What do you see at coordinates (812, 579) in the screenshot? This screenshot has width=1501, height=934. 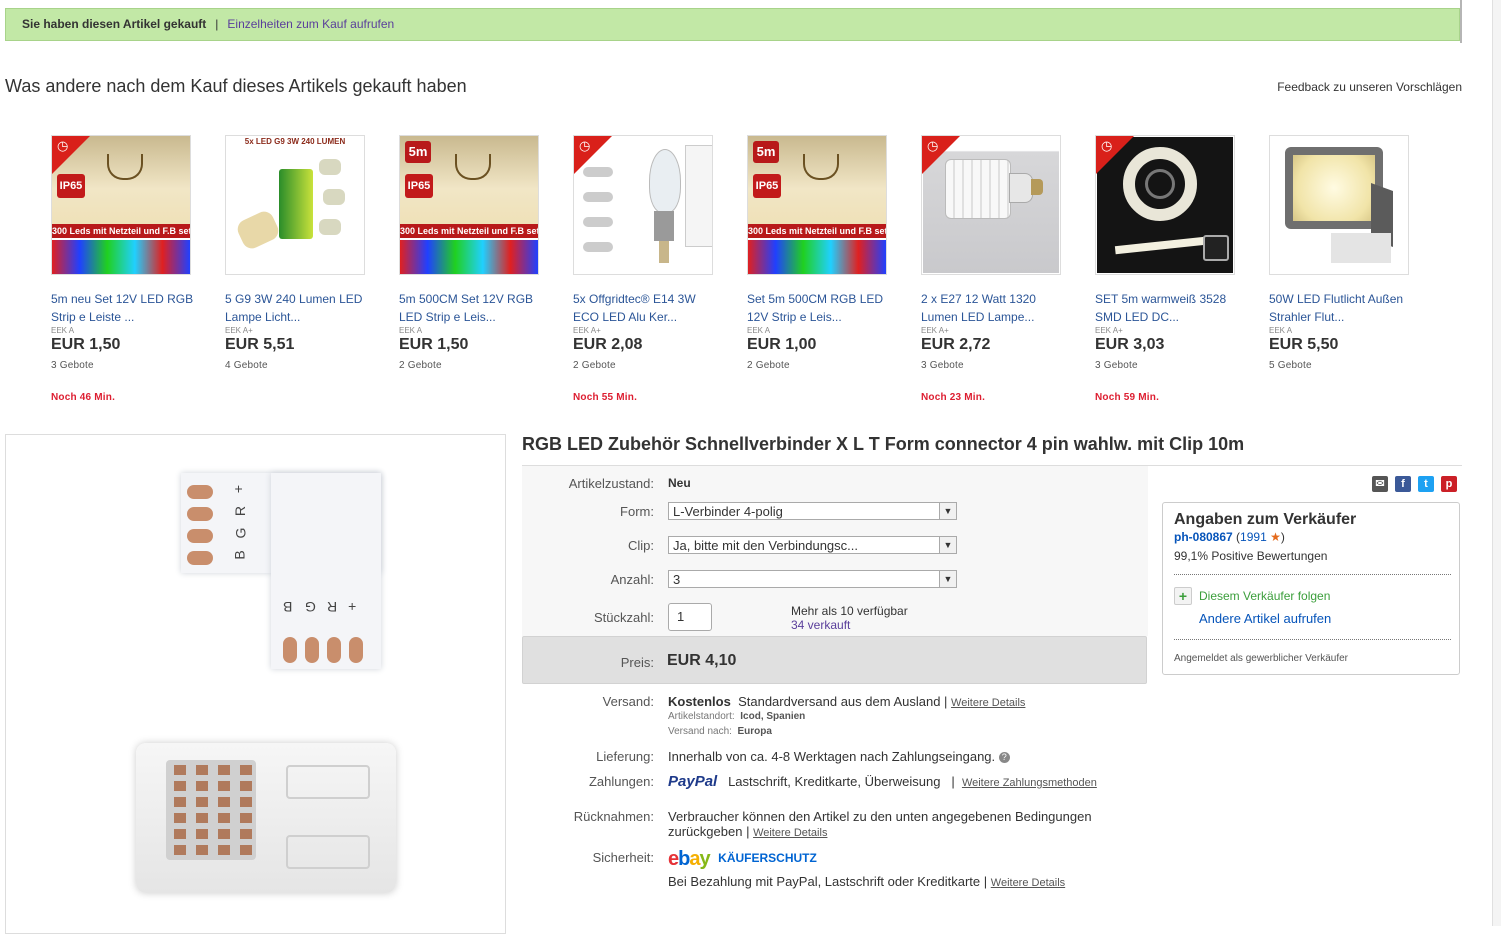 I see `anzahl-select: 3 ▼` at bounding box center [812, 579].